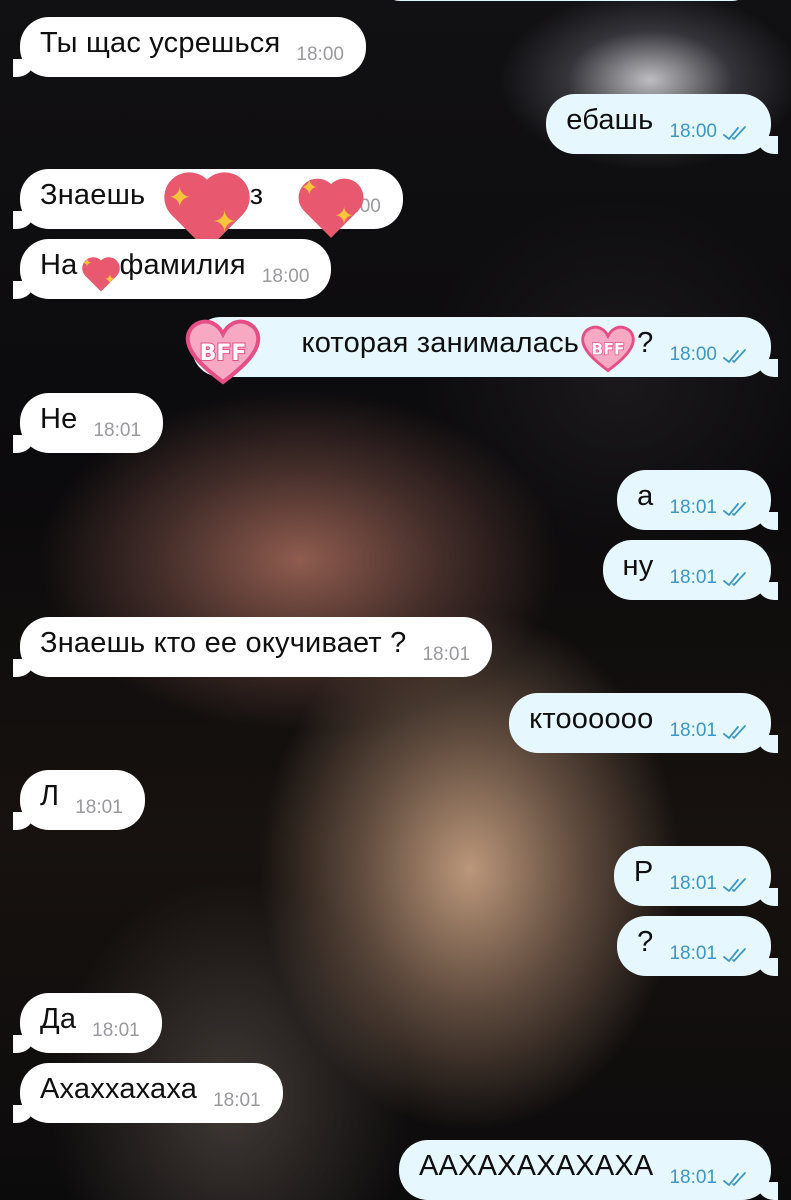  What do you see at coordinates (88, 423) in the screenshot?
I see `message-bubble-incoming: Не 18:01` at bounding box center [88, 423].